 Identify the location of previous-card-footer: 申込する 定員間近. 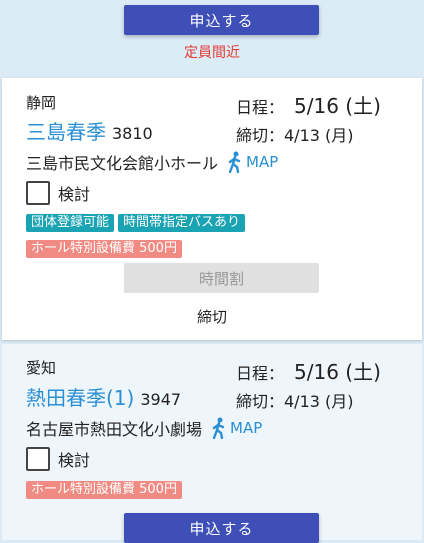
(212, 36).